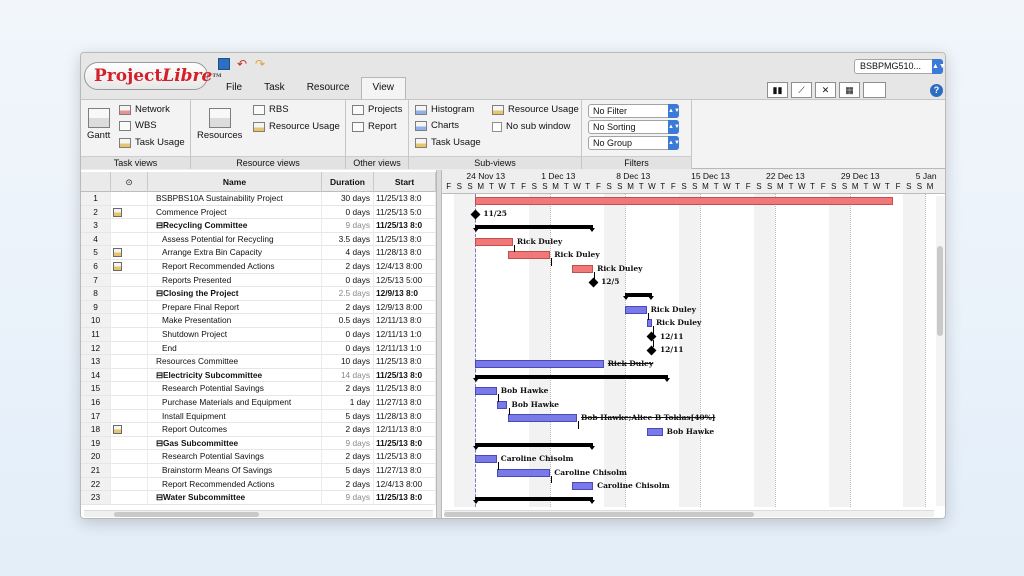  I want to click on table-row: 8 ⊟Closing the Project 2.5 days 12/9/13 8:0, so click(258, 294).